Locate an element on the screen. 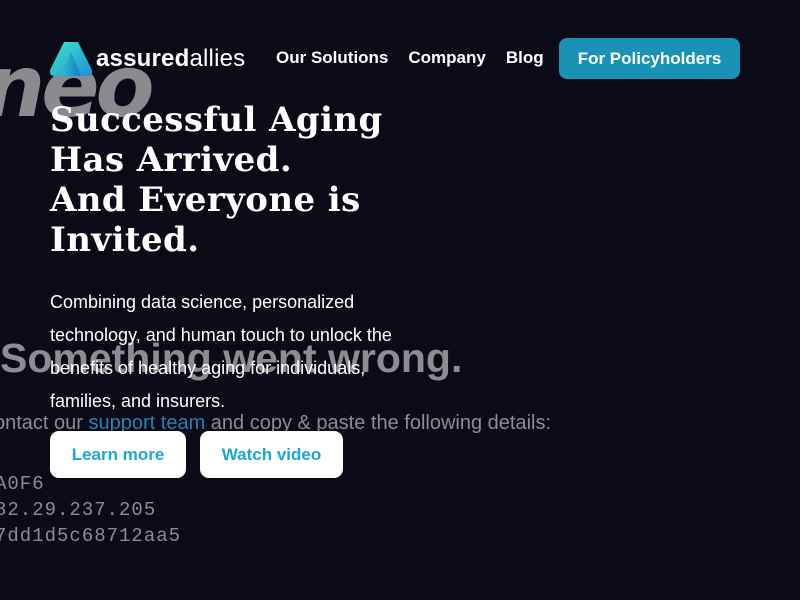  hero-title-line: Successful Aging is located at coordinates (216, 120).